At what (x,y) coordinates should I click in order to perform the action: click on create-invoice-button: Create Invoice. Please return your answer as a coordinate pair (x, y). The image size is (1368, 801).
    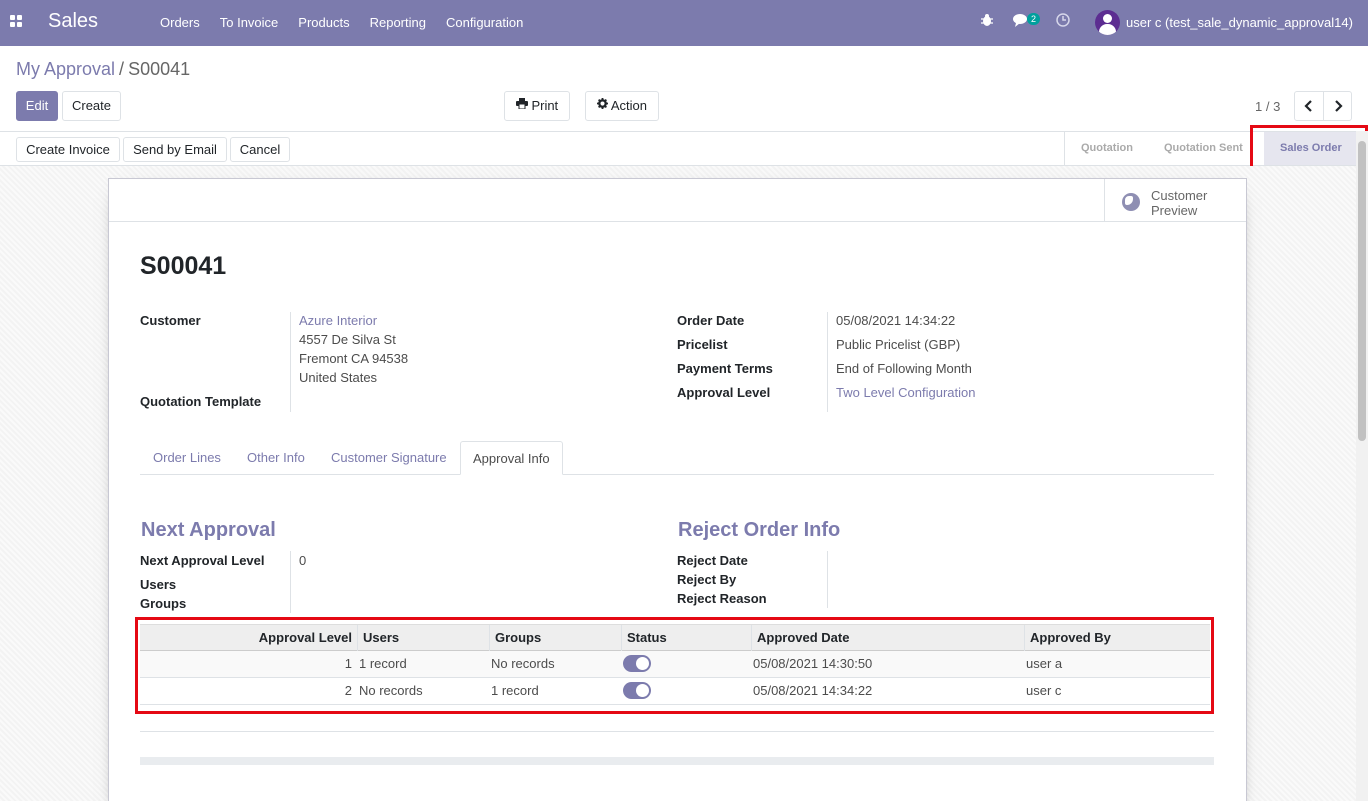
    Looking at the image, I should click on (68, 149).